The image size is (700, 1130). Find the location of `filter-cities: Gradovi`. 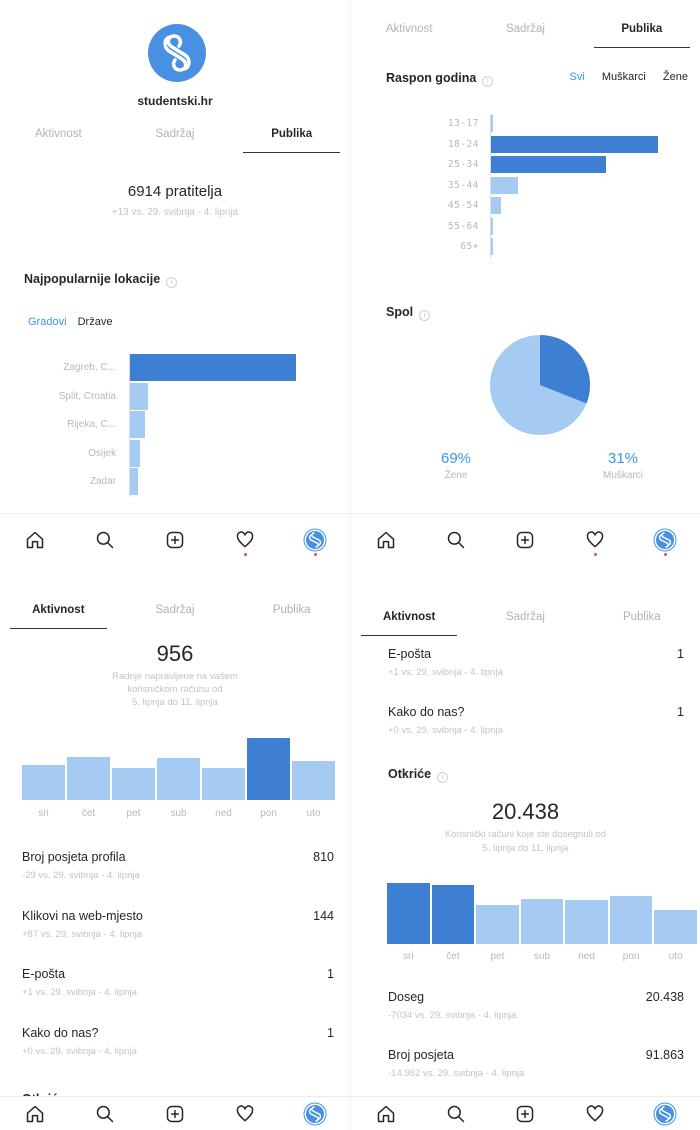

filter-cities: Gradovi is located at coordinates (47, 322).